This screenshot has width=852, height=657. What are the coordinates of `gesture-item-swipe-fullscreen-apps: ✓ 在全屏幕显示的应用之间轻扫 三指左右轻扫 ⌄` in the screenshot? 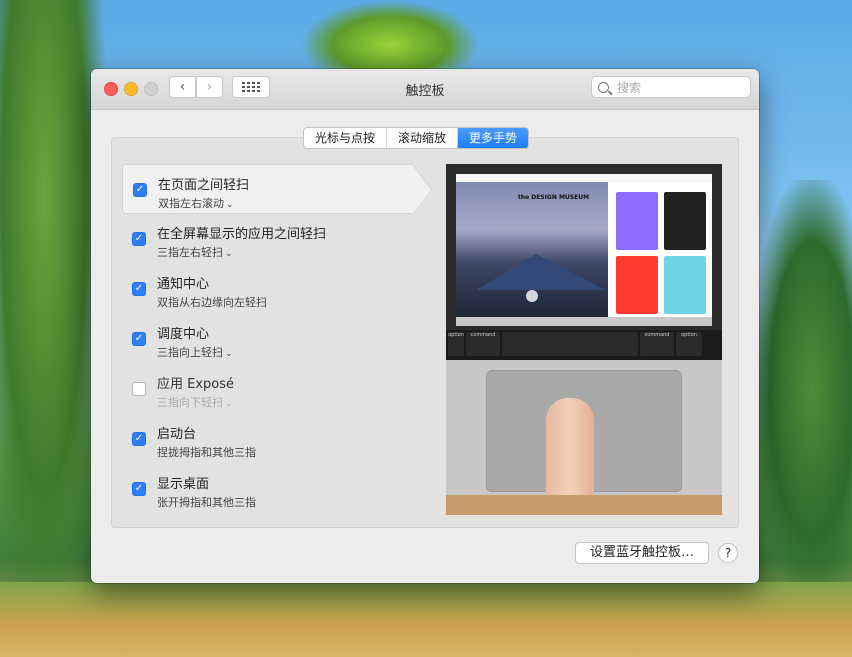 It's located at (278, 239).